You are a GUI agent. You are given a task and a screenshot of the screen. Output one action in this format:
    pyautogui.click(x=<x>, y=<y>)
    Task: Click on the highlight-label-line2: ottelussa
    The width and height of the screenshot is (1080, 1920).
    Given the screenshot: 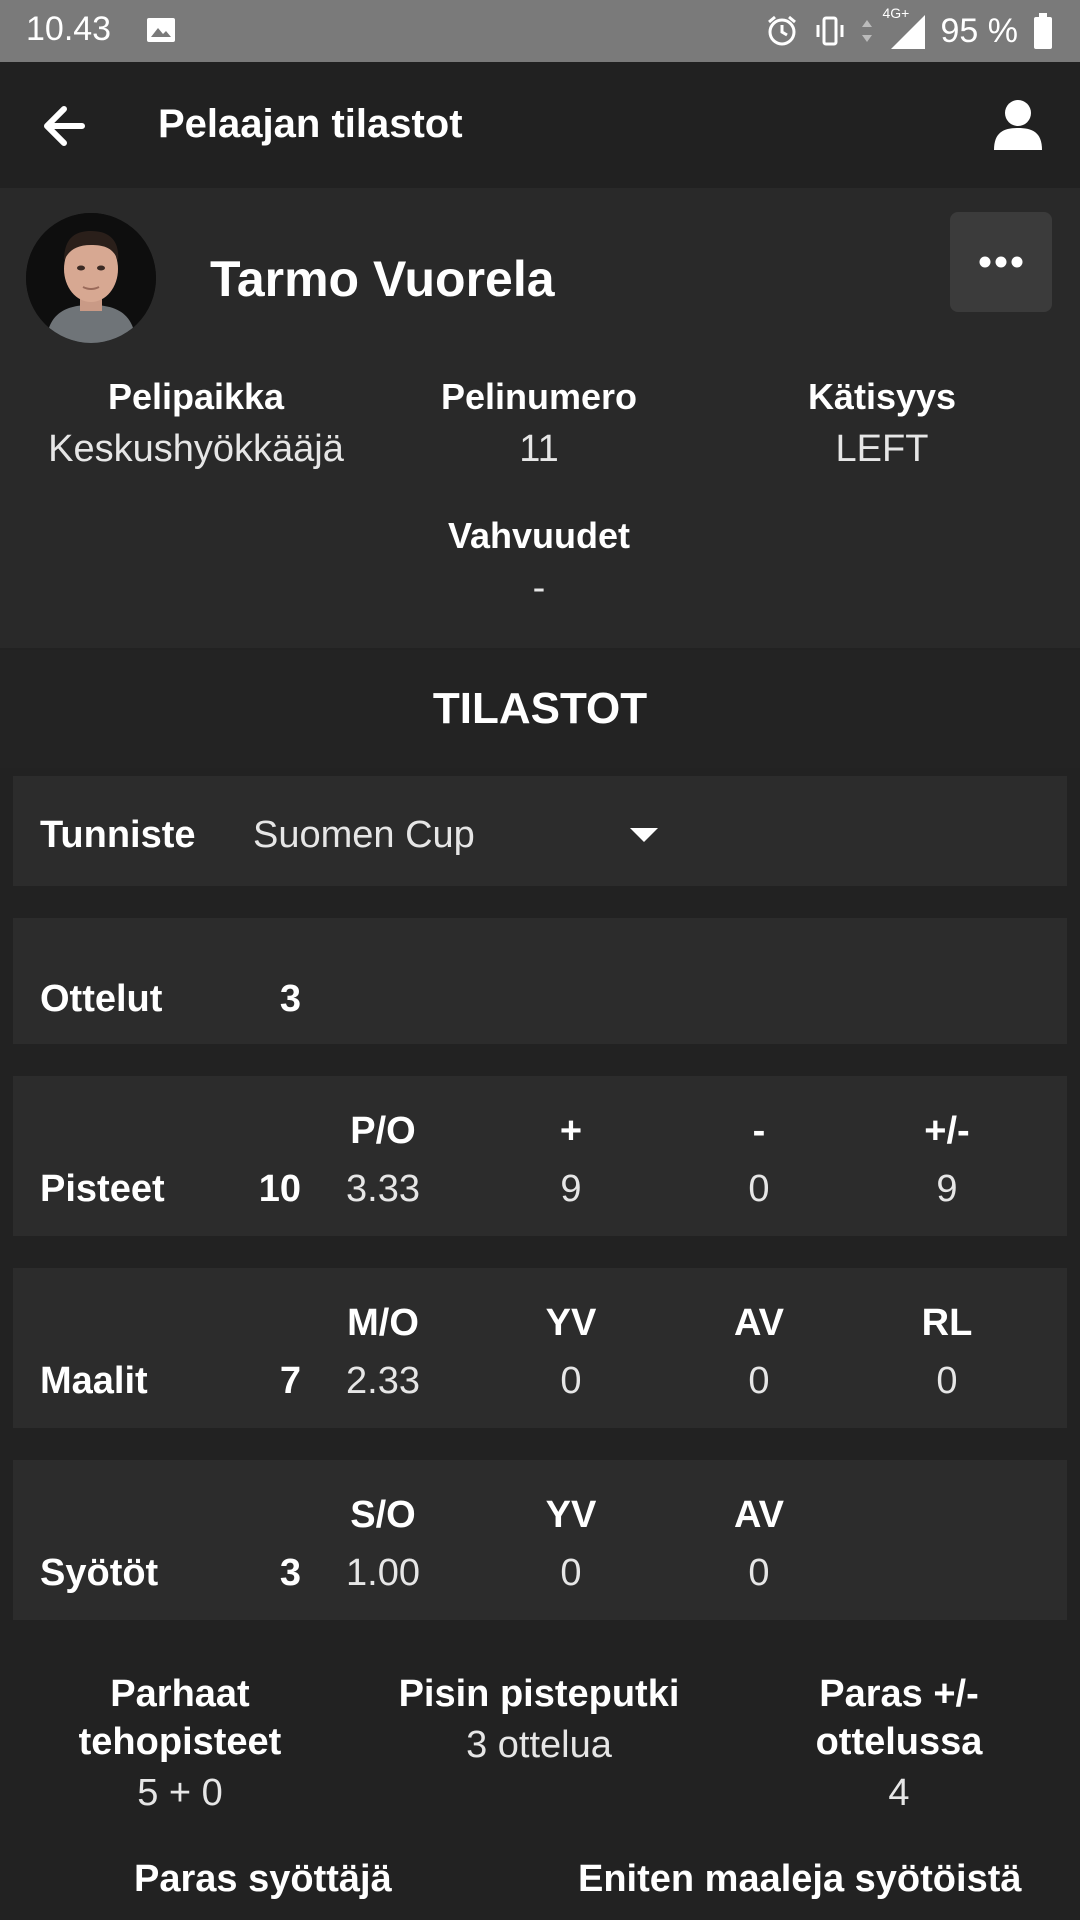 What is the action you would take?
    pyautogui.click(x=899, y=1742)
    